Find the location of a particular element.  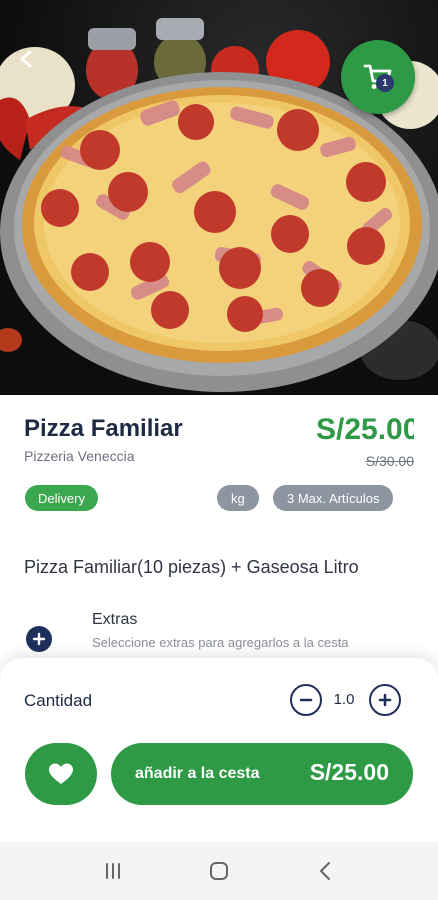

system-navigation-bar is located at coordinates (219, 871).